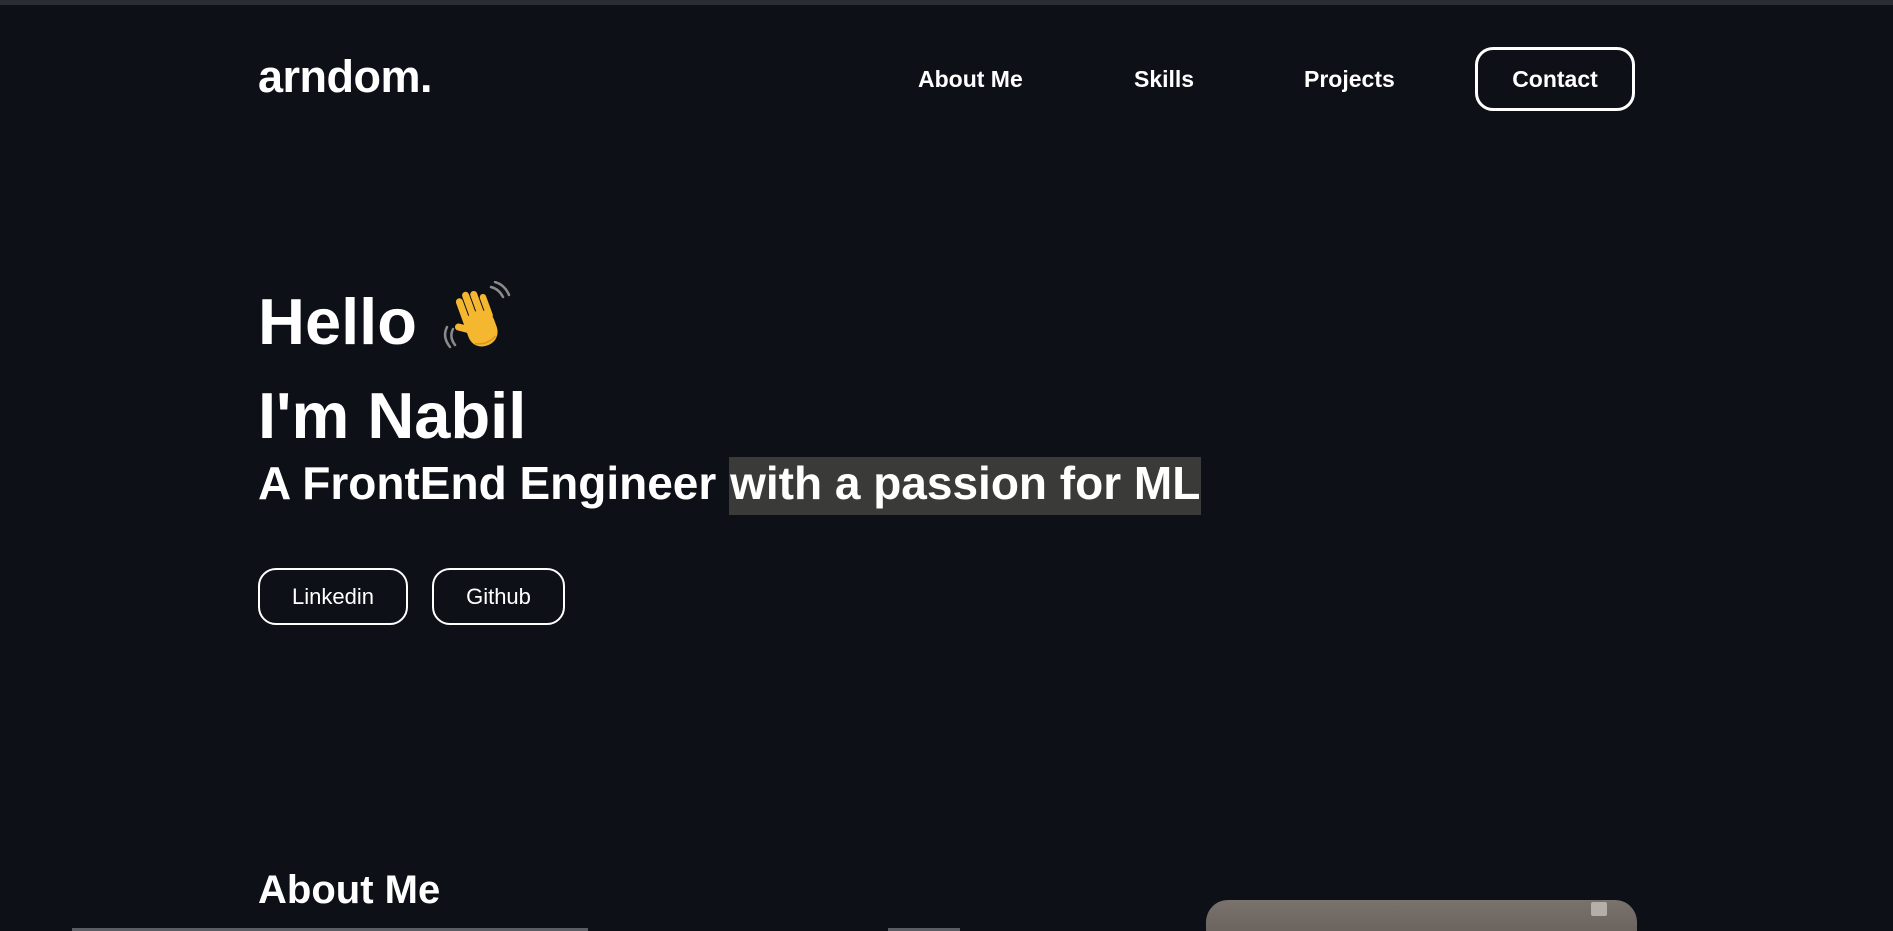  I want to click on hero-name: I'm Nabil, so click(392, 415).